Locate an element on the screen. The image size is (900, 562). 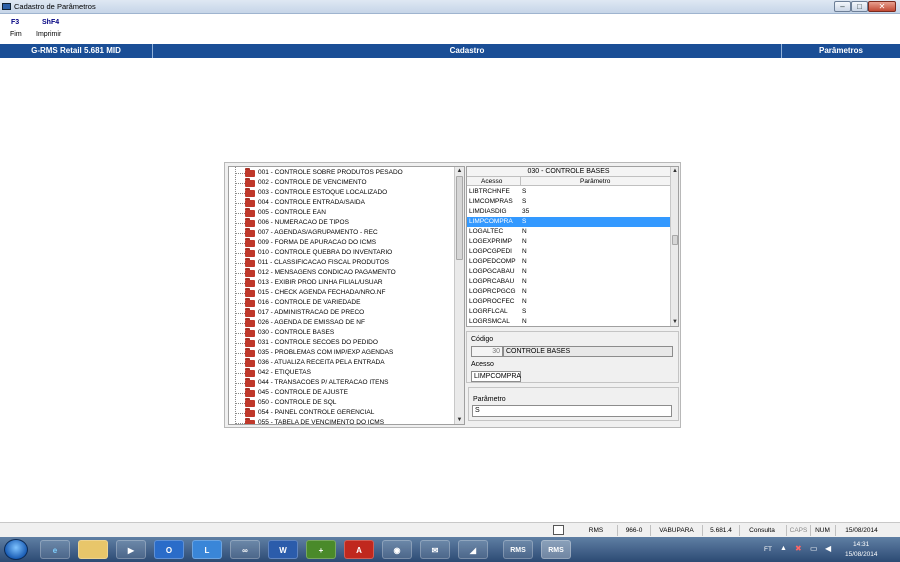
tree-item: 009 - FORMA DE APURACAO DO ICMS is located at coordinates (341, 243).